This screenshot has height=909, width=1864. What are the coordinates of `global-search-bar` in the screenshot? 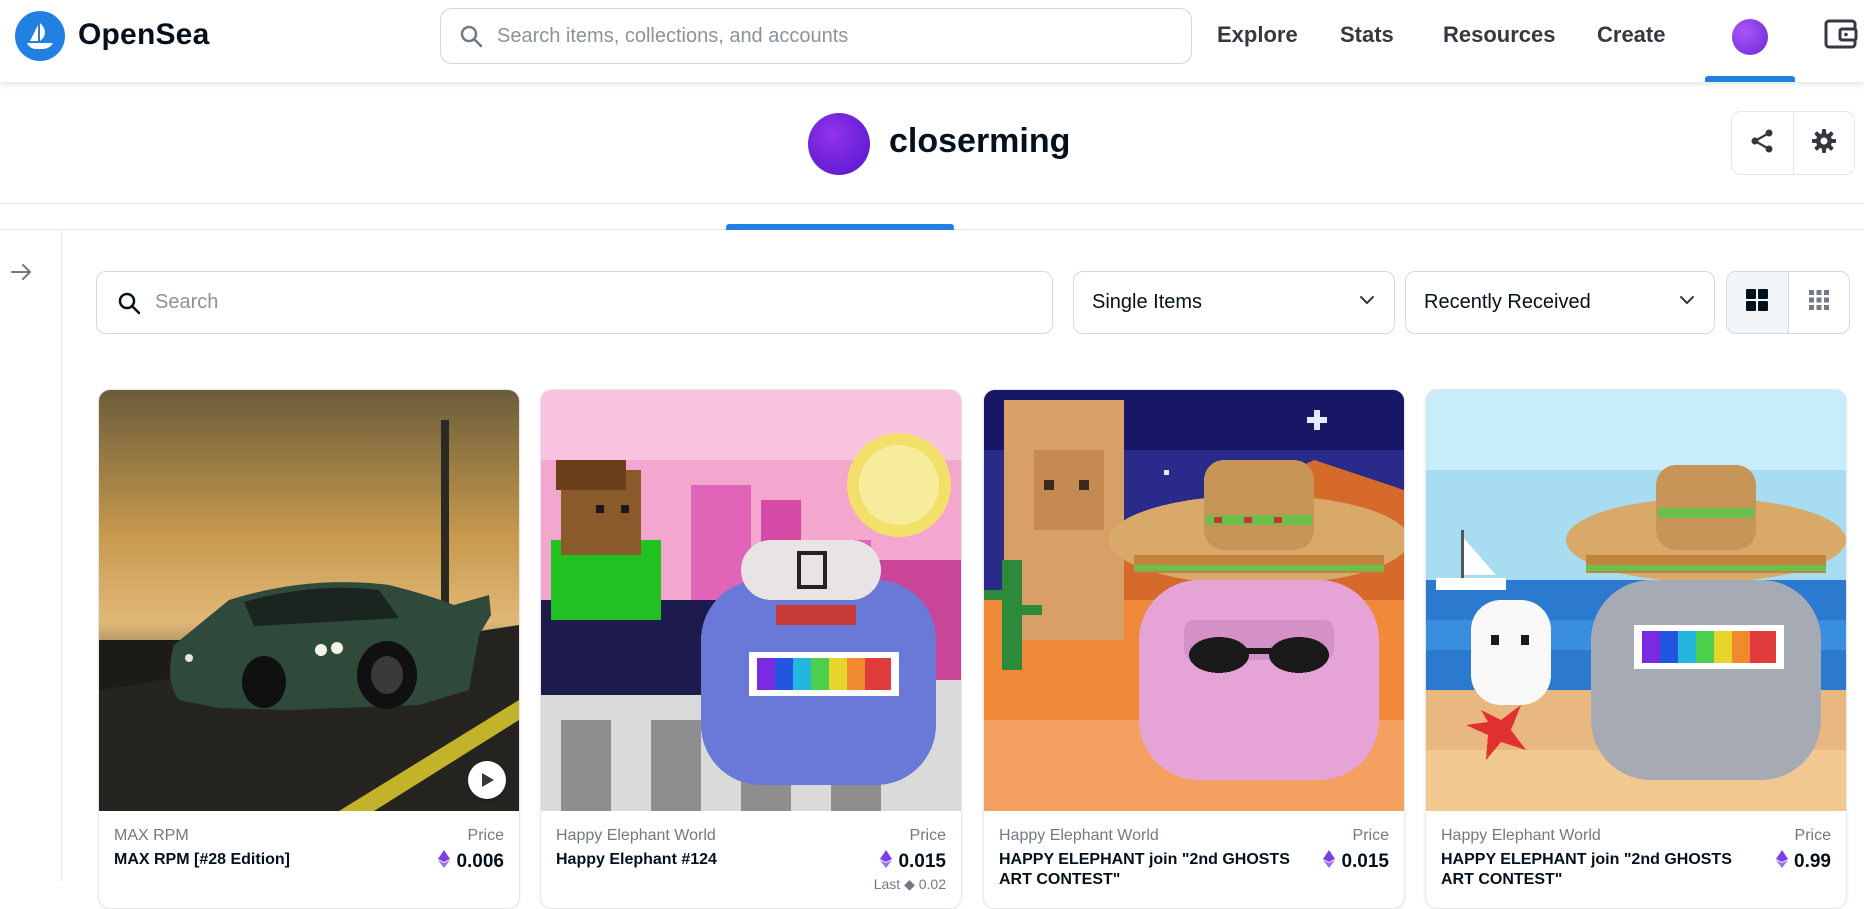 It's located at (816, 36).